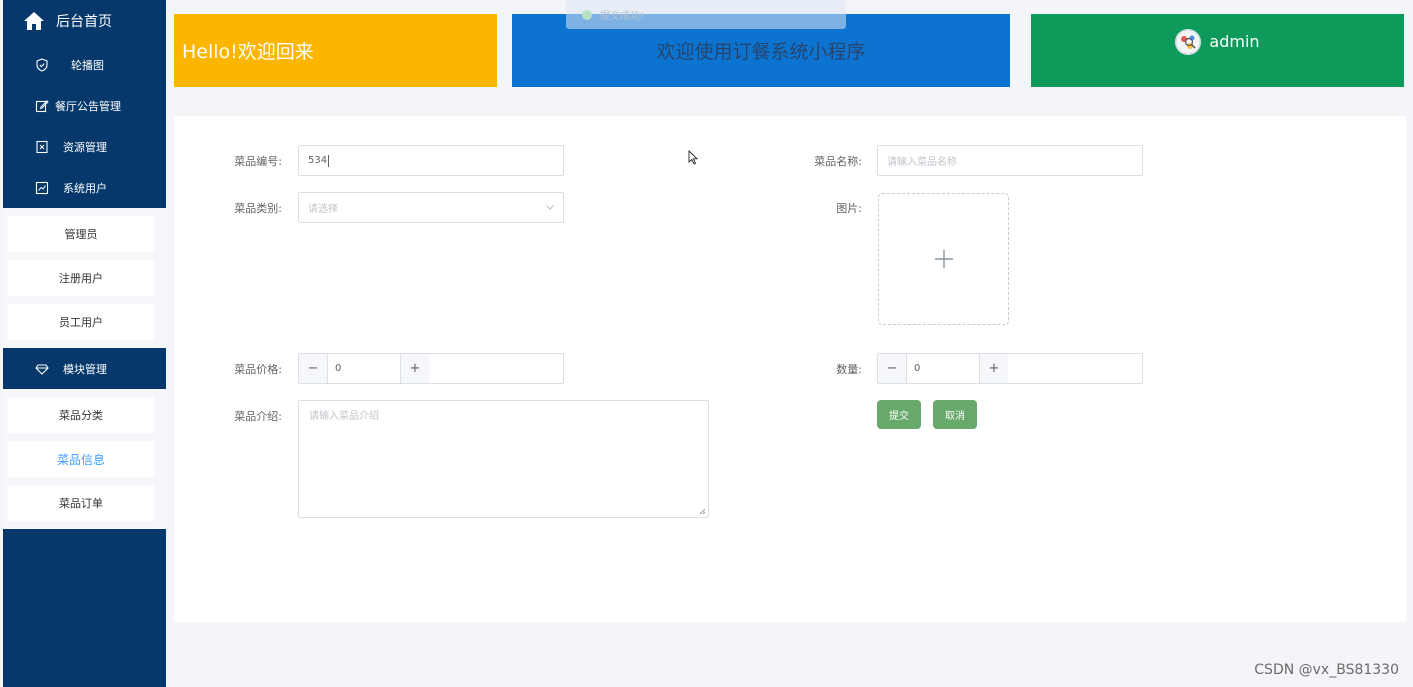 The height and width of the screenshot is (687, 1413). I want to click on sidebar-item-label: 模块管理, so click(85, 369).